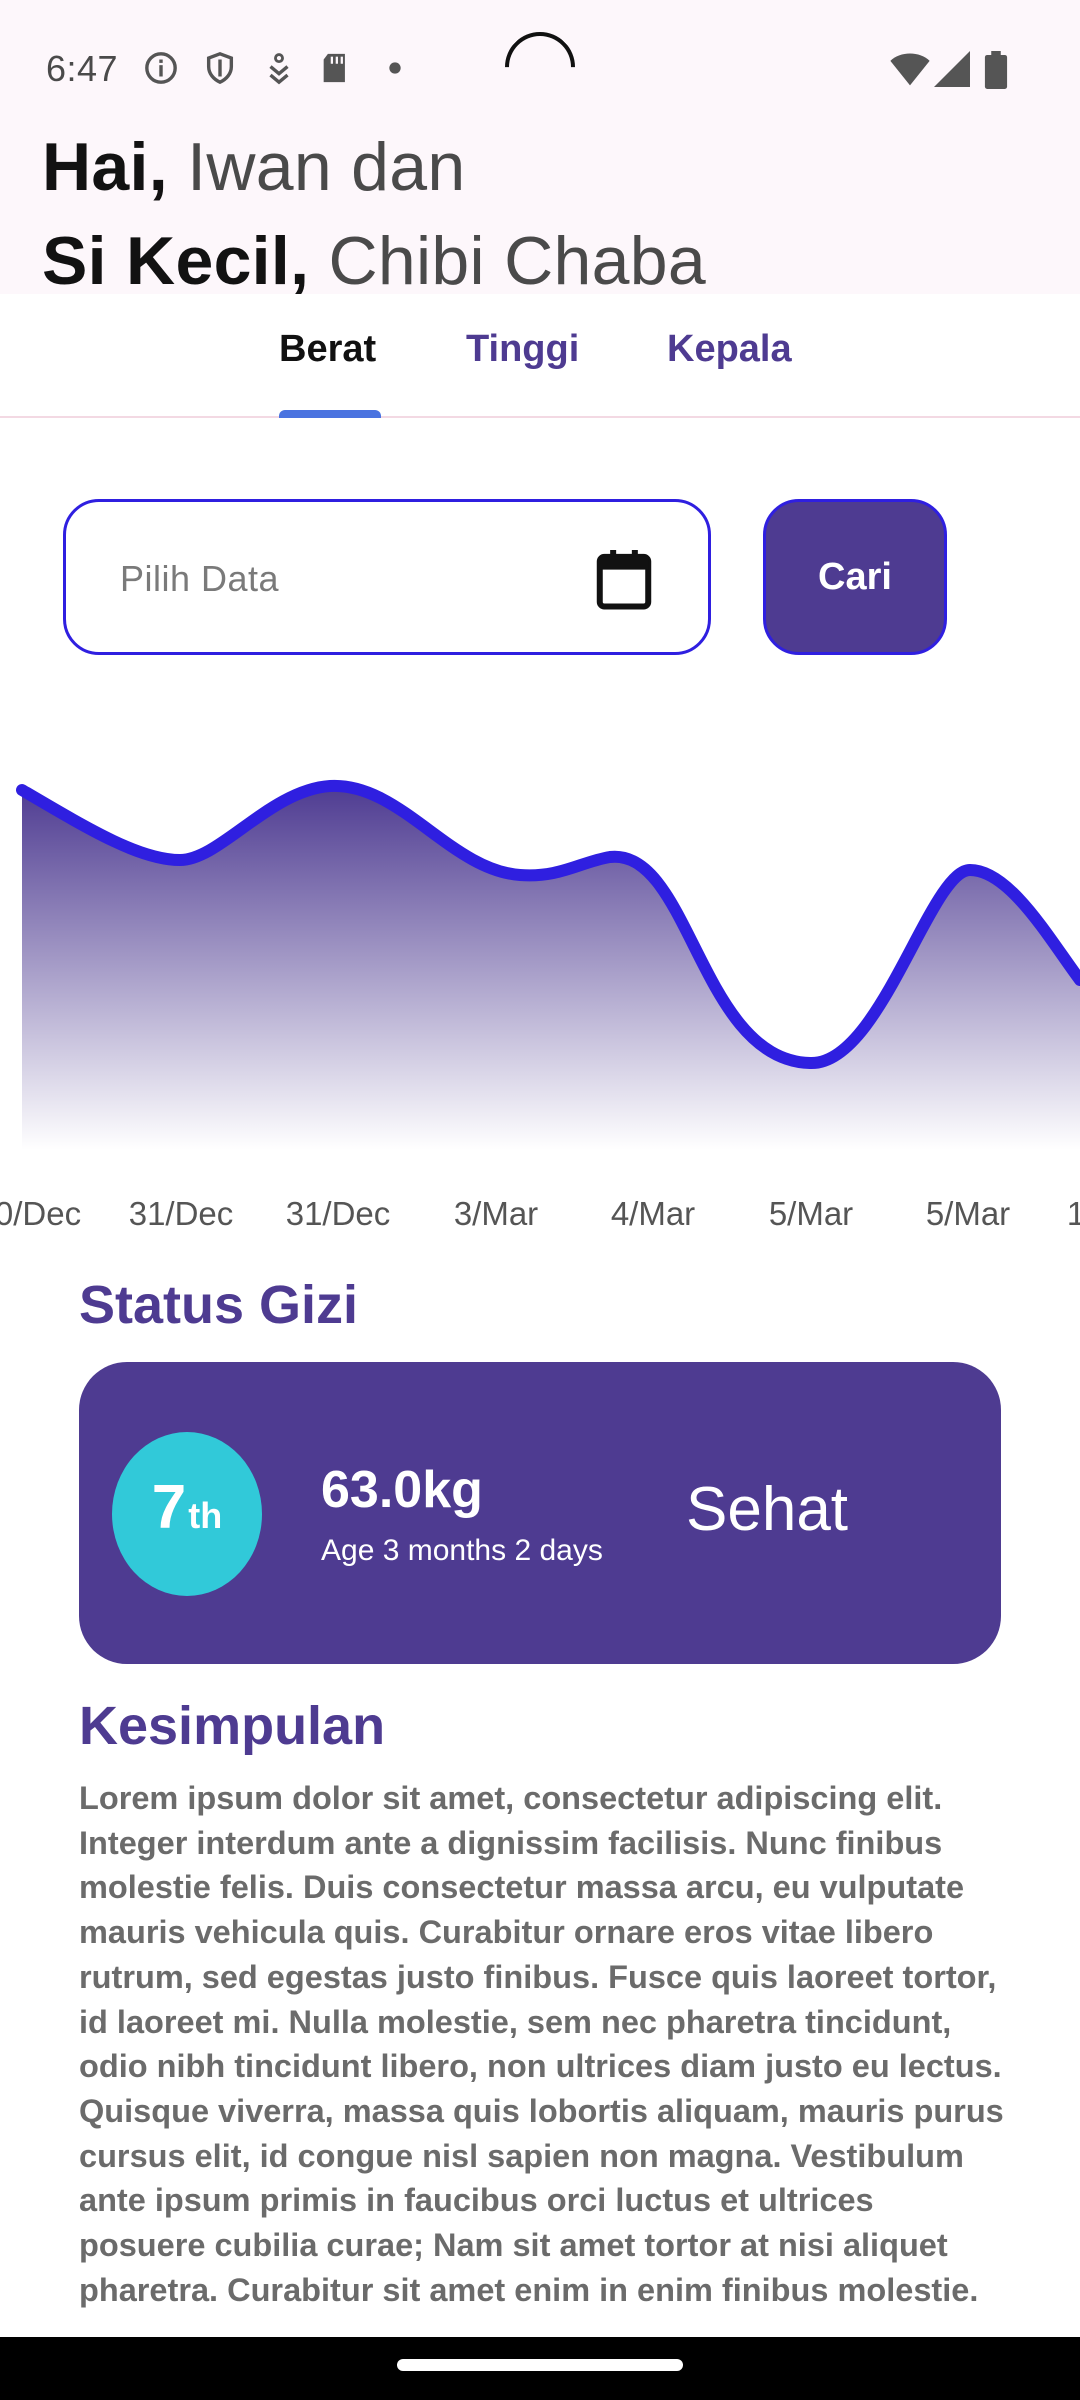  I want to click on greeting-line-1: Hai, Iwan dan, so click(254, 167).